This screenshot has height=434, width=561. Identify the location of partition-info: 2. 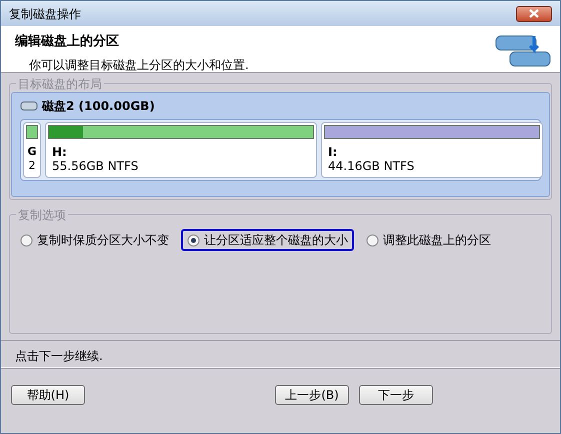
(32, 166).